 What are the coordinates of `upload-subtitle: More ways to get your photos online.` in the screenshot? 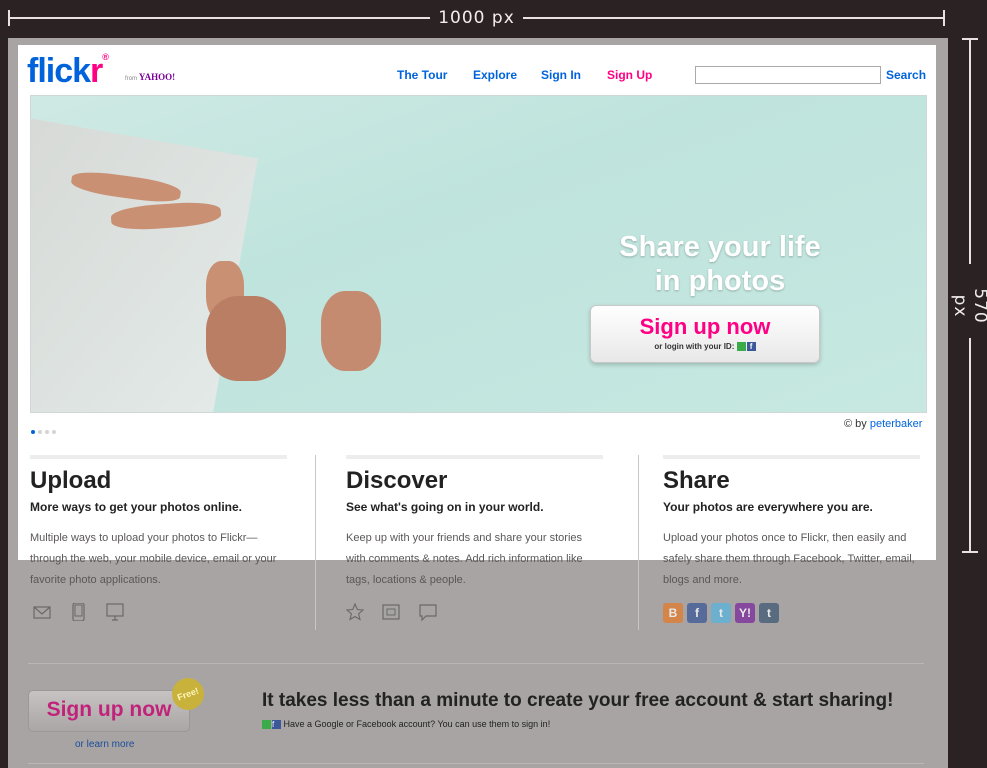 It's located at (136, 507).